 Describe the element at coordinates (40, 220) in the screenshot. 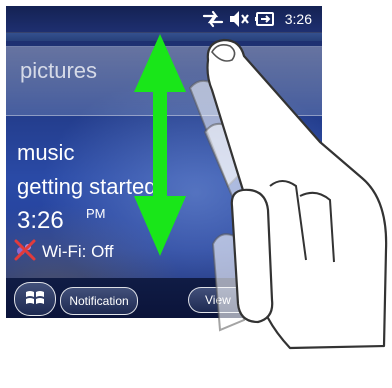

I see `clock-time: 3:26` at that location.